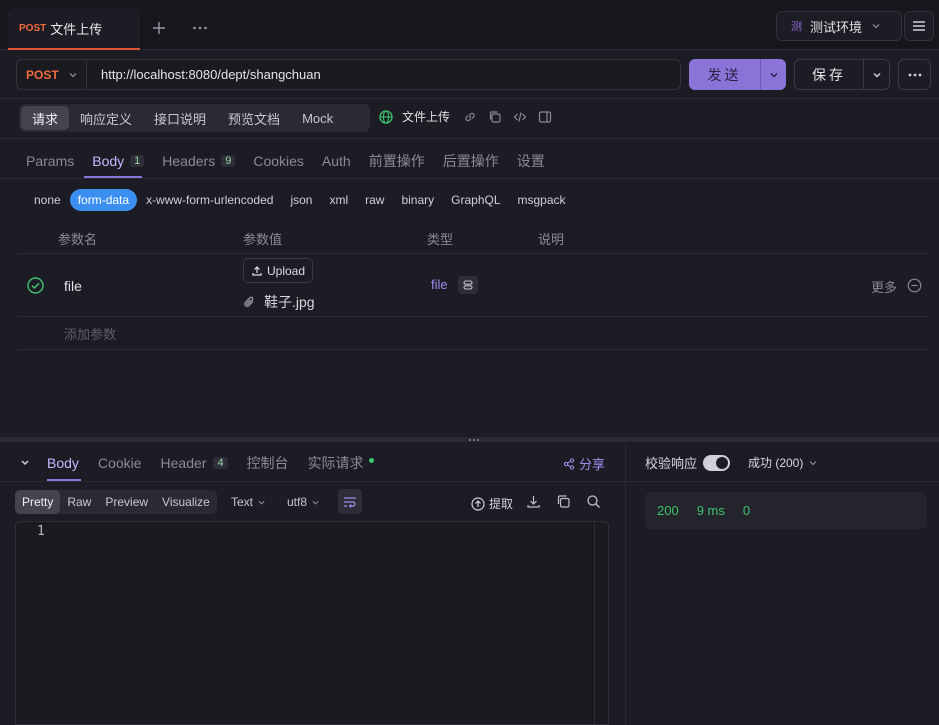 The image size is (939, 725). I want to click on collapse-response-icon, so click(25, 463).